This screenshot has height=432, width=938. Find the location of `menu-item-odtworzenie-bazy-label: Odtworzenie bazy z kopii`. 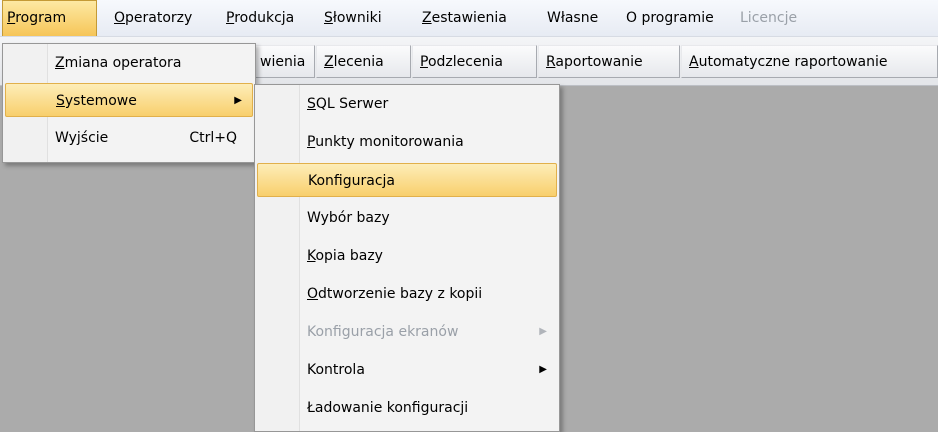

menu-item-odtworzenie-bazy-label: Odtworzenie bazy z kopii is located at coordinates (395, 294).